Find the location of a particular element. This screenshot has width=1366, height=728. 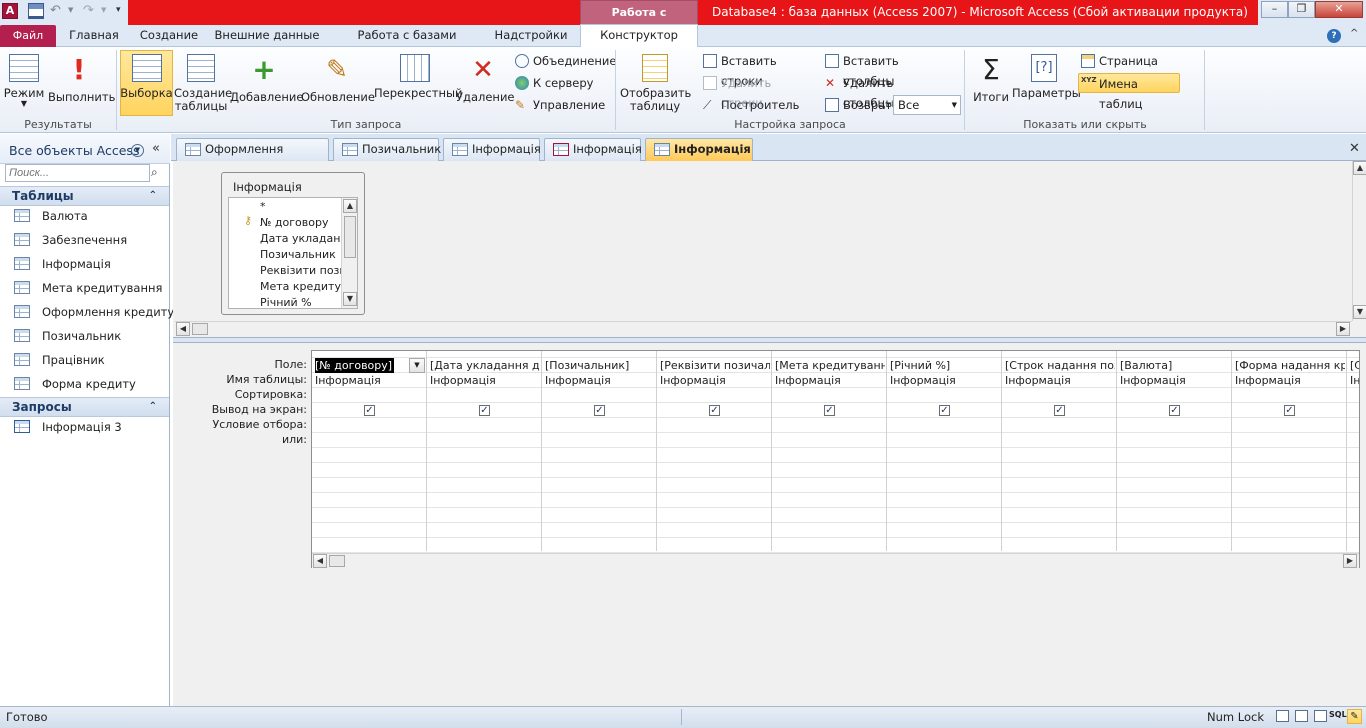

grid-field-cell: [Мета кредитування] is located at coordinates (830, 365).